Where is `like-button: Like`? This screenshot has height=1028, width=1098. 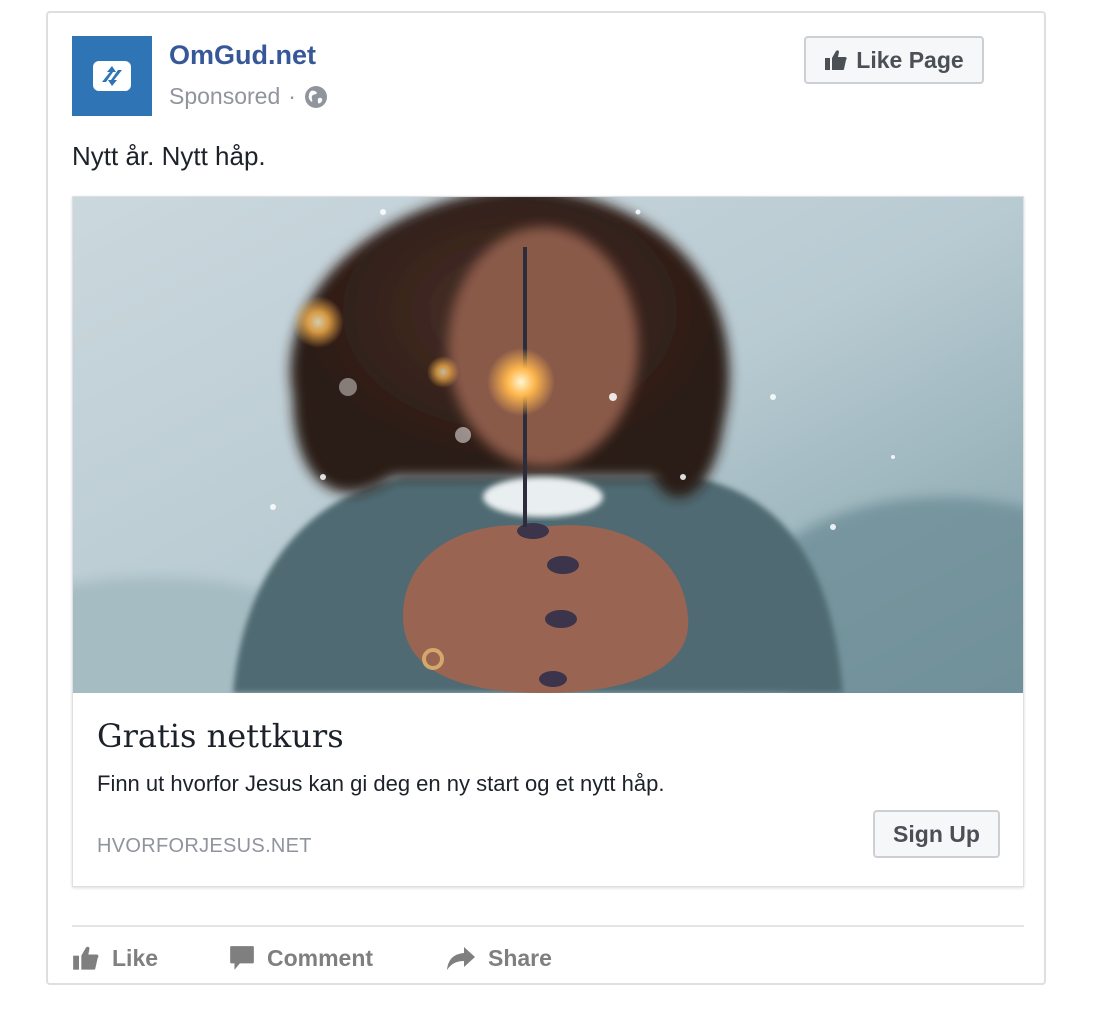 like-button: Like is located at coordinates (115, 958).